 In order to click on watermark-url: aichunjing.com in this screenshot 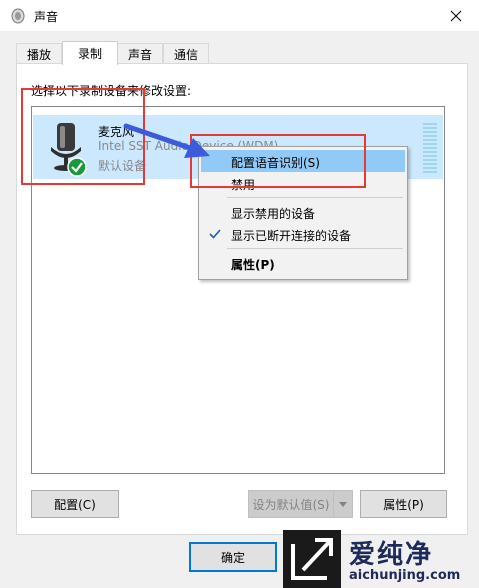, I will do `click(405, 575)`.